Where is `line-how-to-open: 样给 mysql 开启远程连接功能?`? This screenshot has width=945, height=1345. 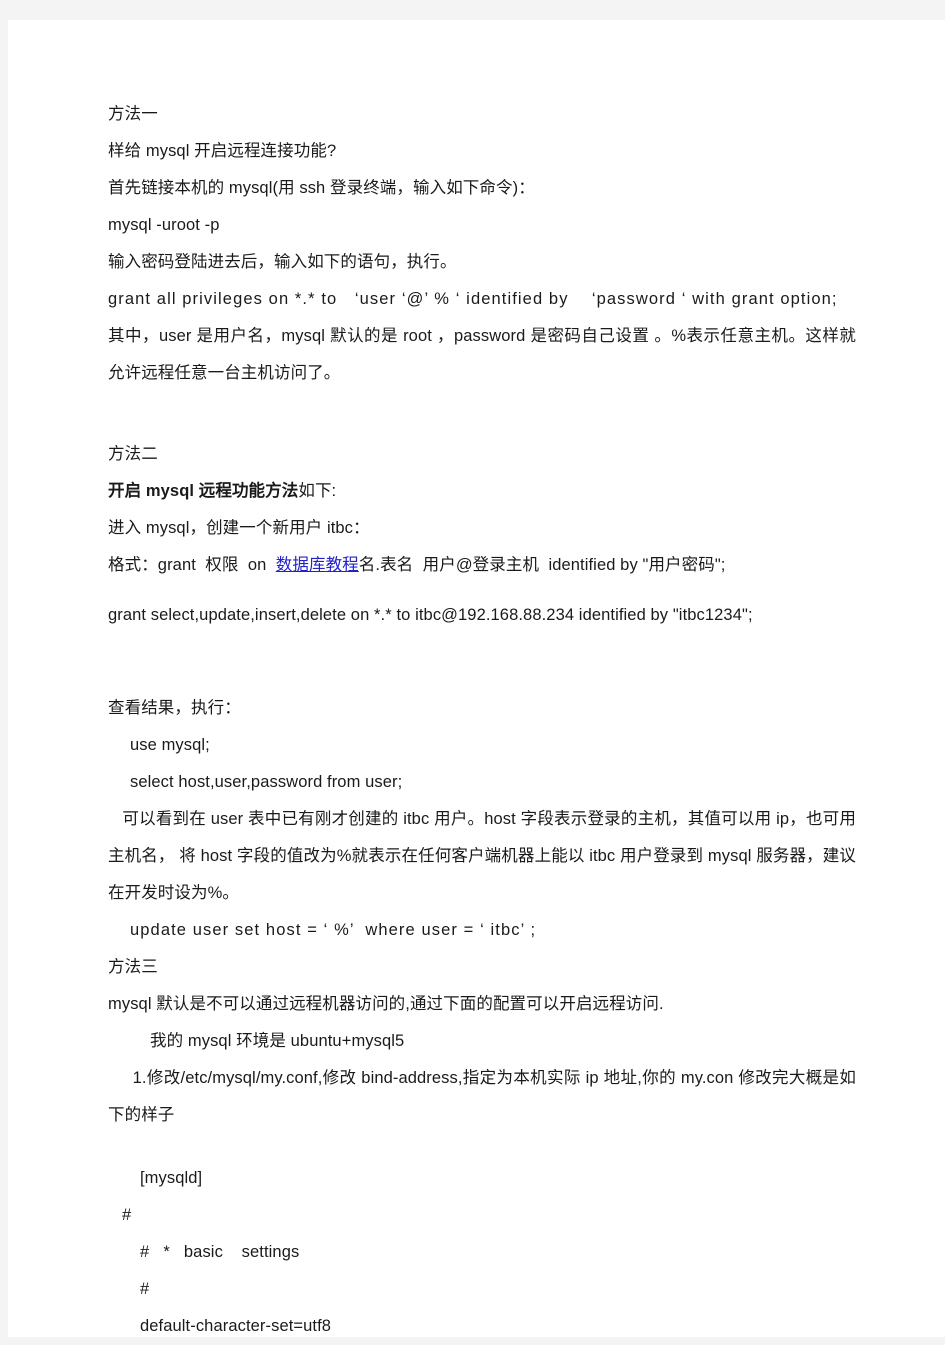 line-how-to-open: 样给 mysql 开启远程连接功能? is located at coordinates (222, 151).